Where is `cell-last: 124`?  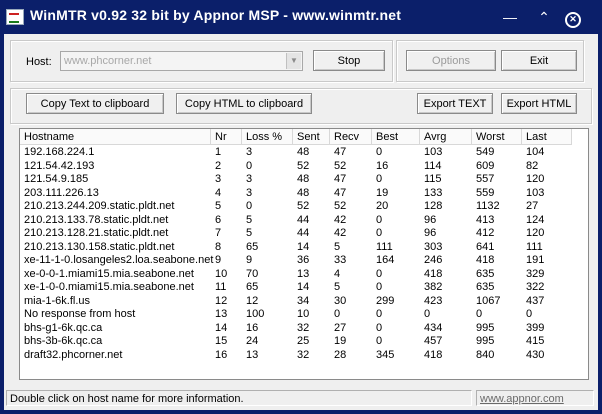
cell-last: 124 is located at coordinates (535, 219).